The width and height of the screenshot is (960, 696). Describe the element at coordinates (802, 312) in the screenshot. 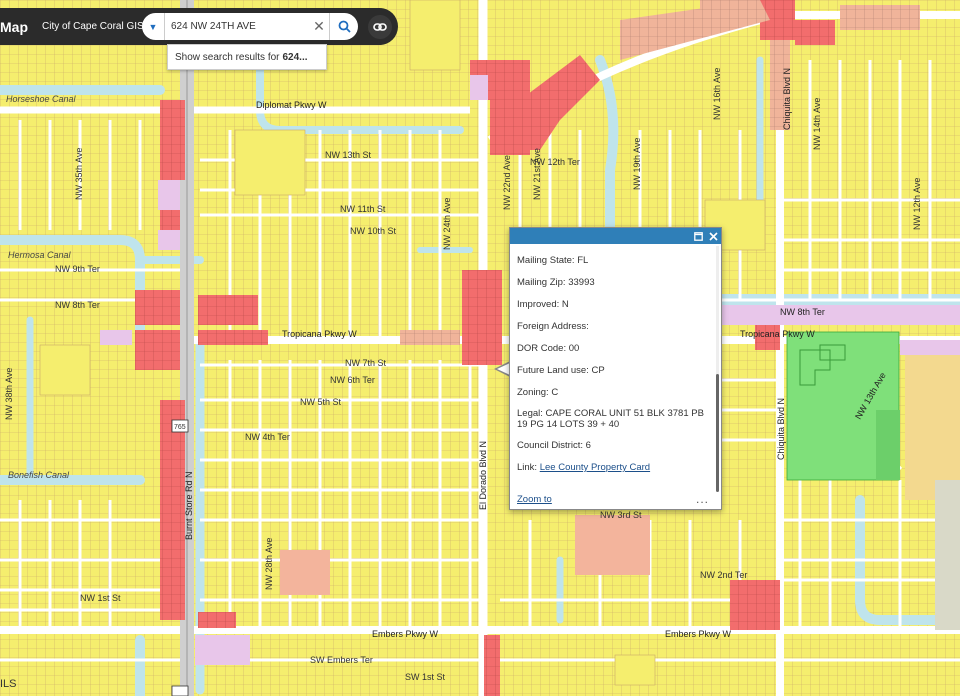

I see `label-8th-ter: NW 8th Ter` at that location.